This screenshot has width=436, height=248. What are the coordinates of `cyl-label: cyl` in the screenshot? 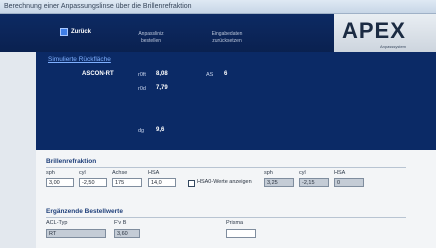 It's located at (82, 173).